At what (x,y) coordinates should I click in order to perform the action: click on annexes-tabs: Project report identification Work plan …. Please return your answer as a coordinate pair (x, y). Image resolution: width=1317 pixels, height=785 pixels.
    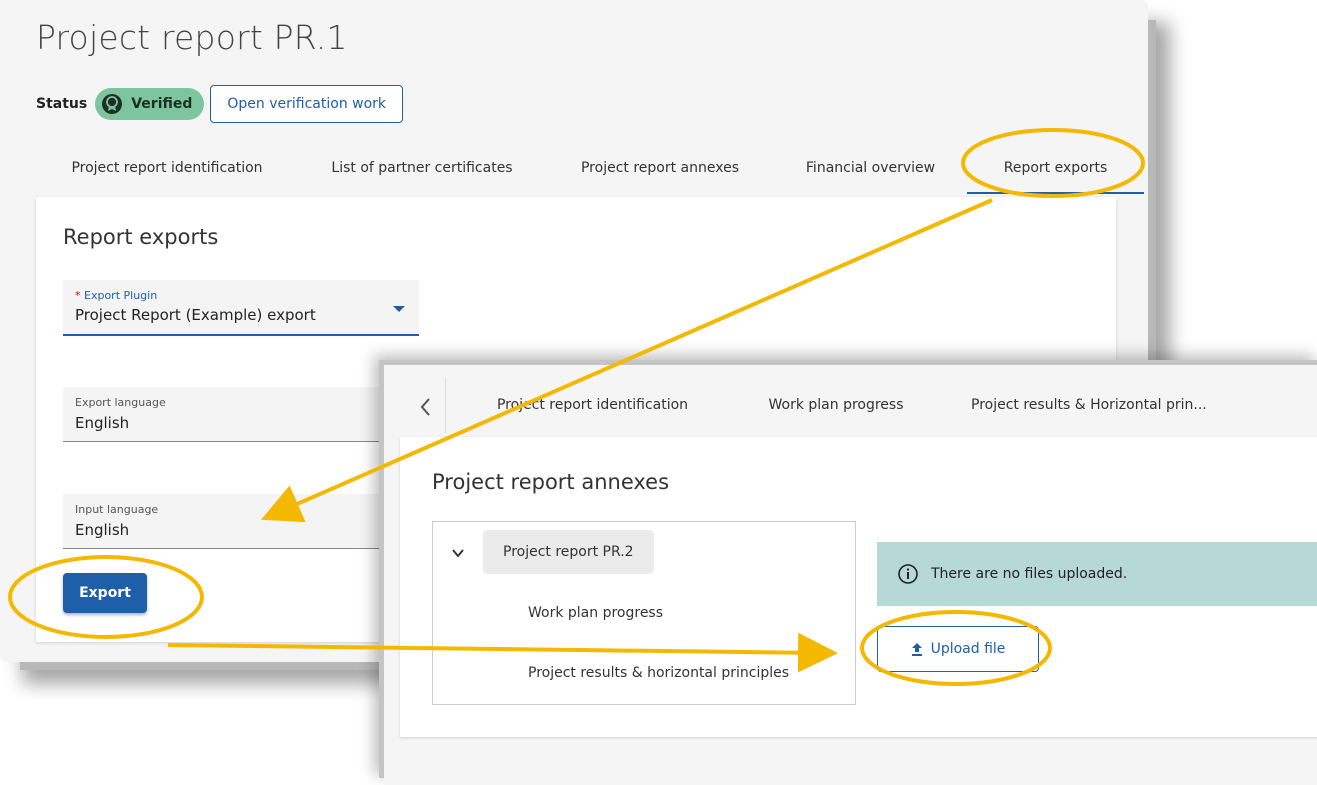
    Looking at the image, I should click on (872, 405).